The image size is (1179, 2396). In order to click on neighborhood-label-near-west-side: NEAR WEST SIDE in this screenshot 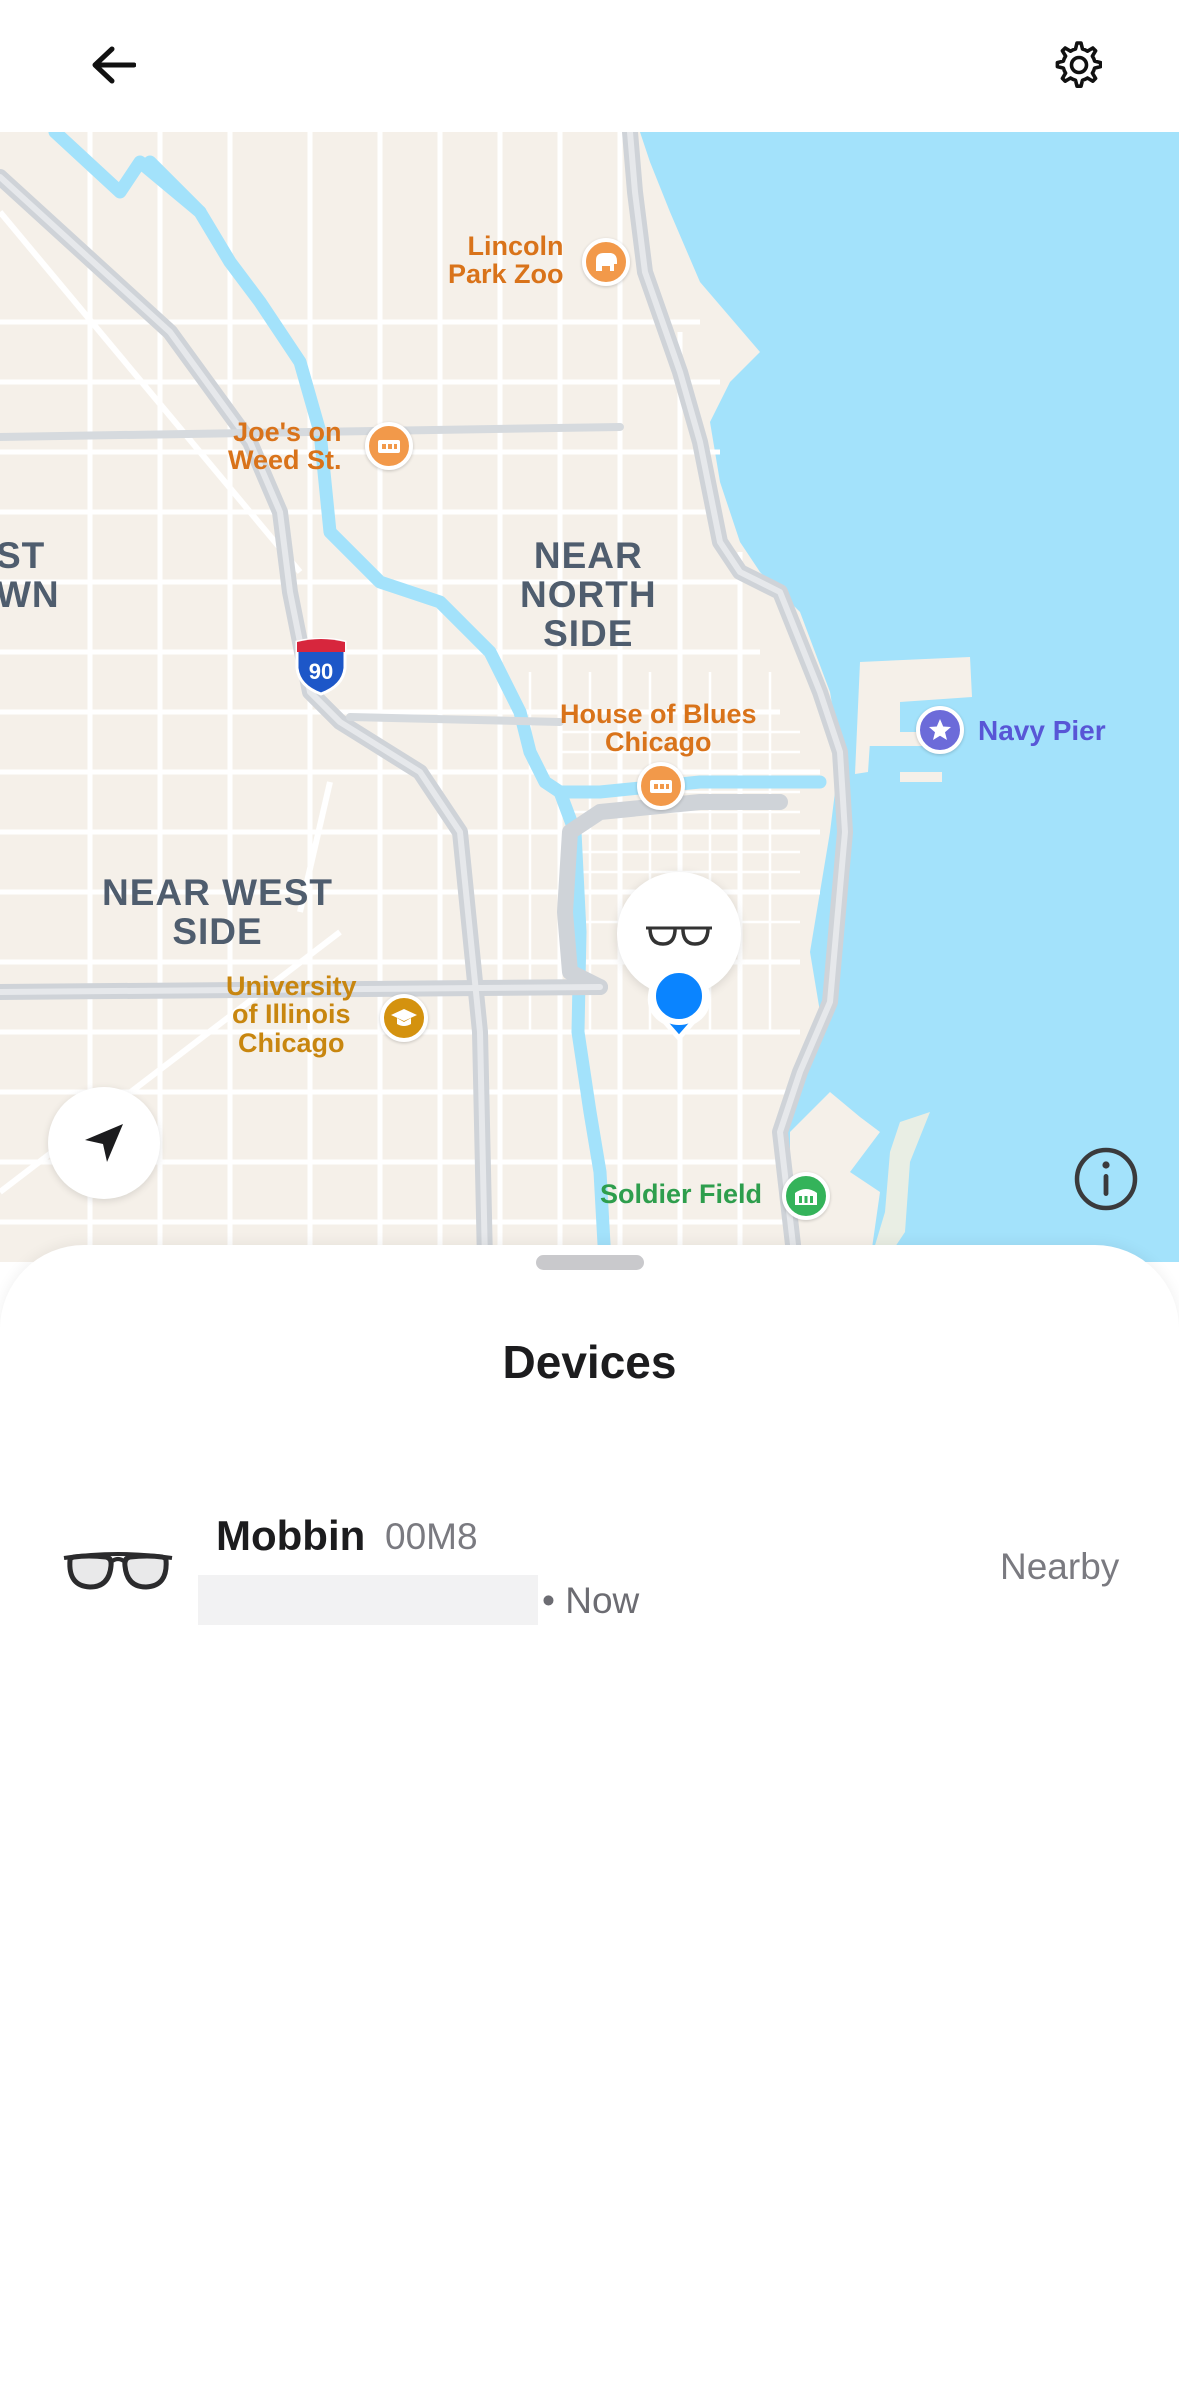, I will do `click(217, 912)`.